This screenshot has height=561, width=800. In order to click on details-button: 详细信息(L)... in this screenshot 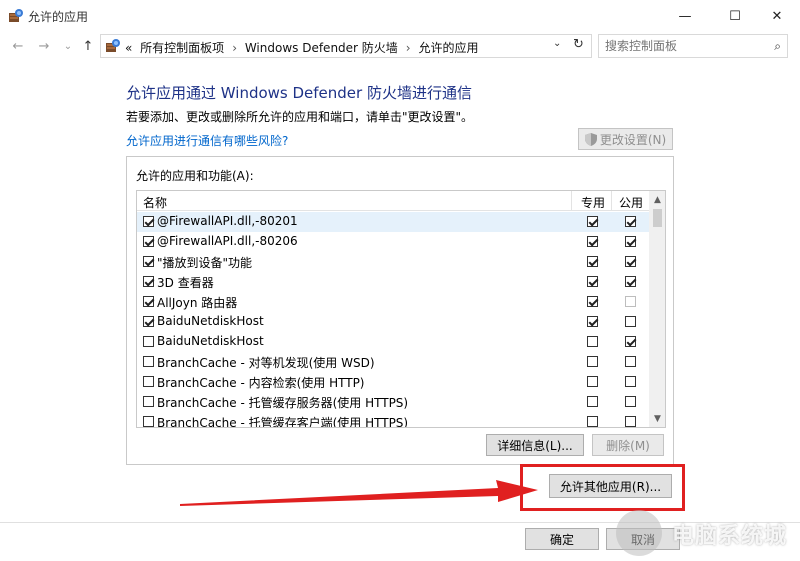, I will do `click(535, 445)`.